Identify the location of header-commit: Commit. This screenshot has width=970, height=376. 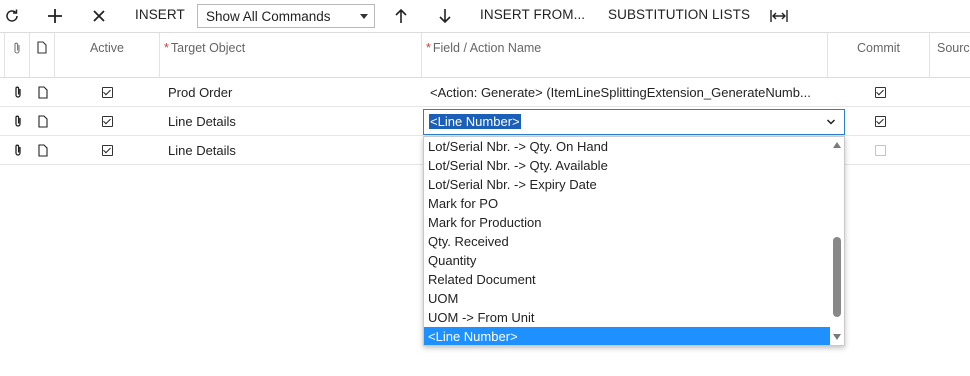
(879, 55).